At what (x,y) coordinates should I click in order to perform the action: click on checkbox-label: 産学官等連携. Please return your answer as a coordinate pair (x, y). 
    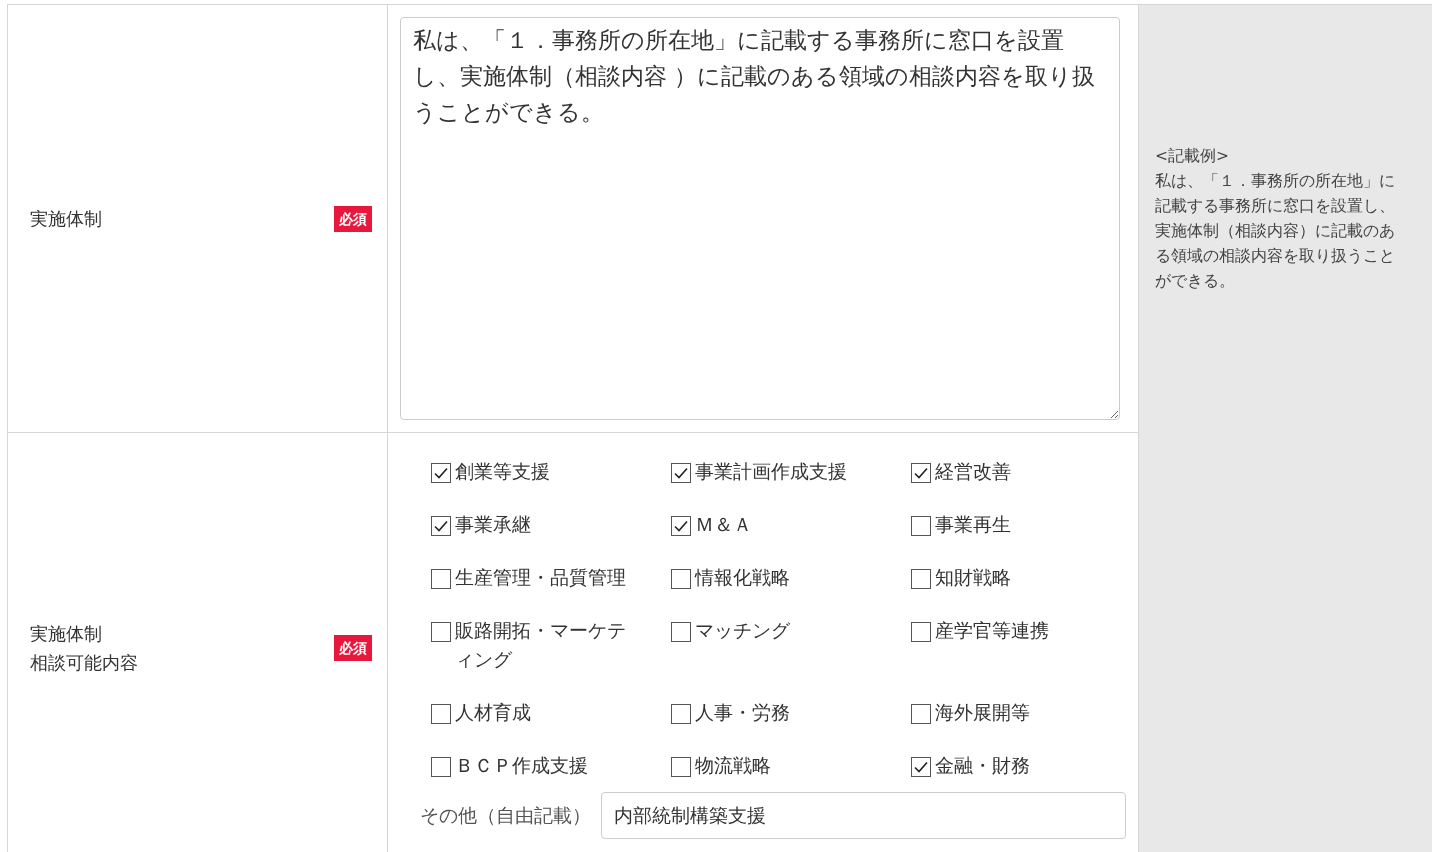
    Looking at the image, I should click on (1024, 630).